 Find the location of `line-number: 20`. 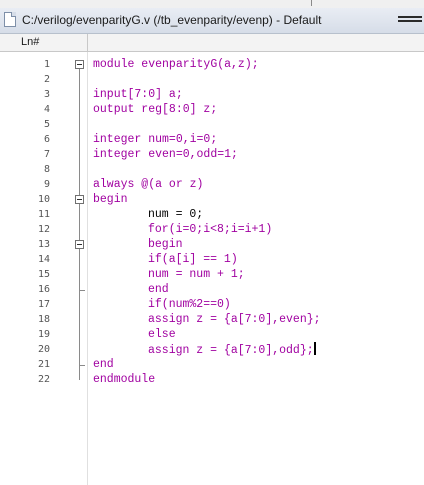

line-number: 20 is located at coordinates (43, 349).